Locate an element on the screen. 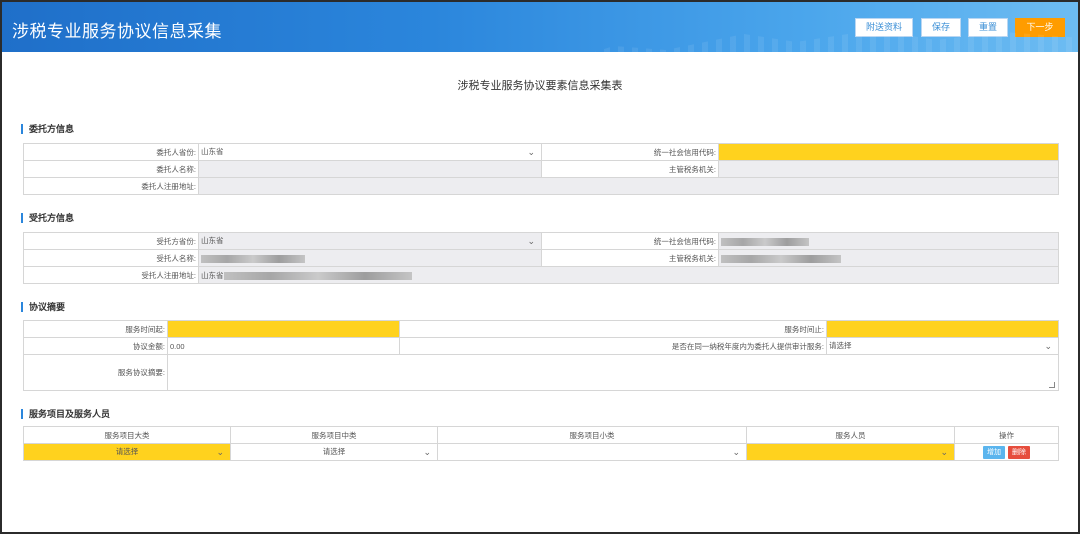 The image size is (1080, 534). service-middle-select: 请选择 ⌄ is located at coordinates (334, 452).